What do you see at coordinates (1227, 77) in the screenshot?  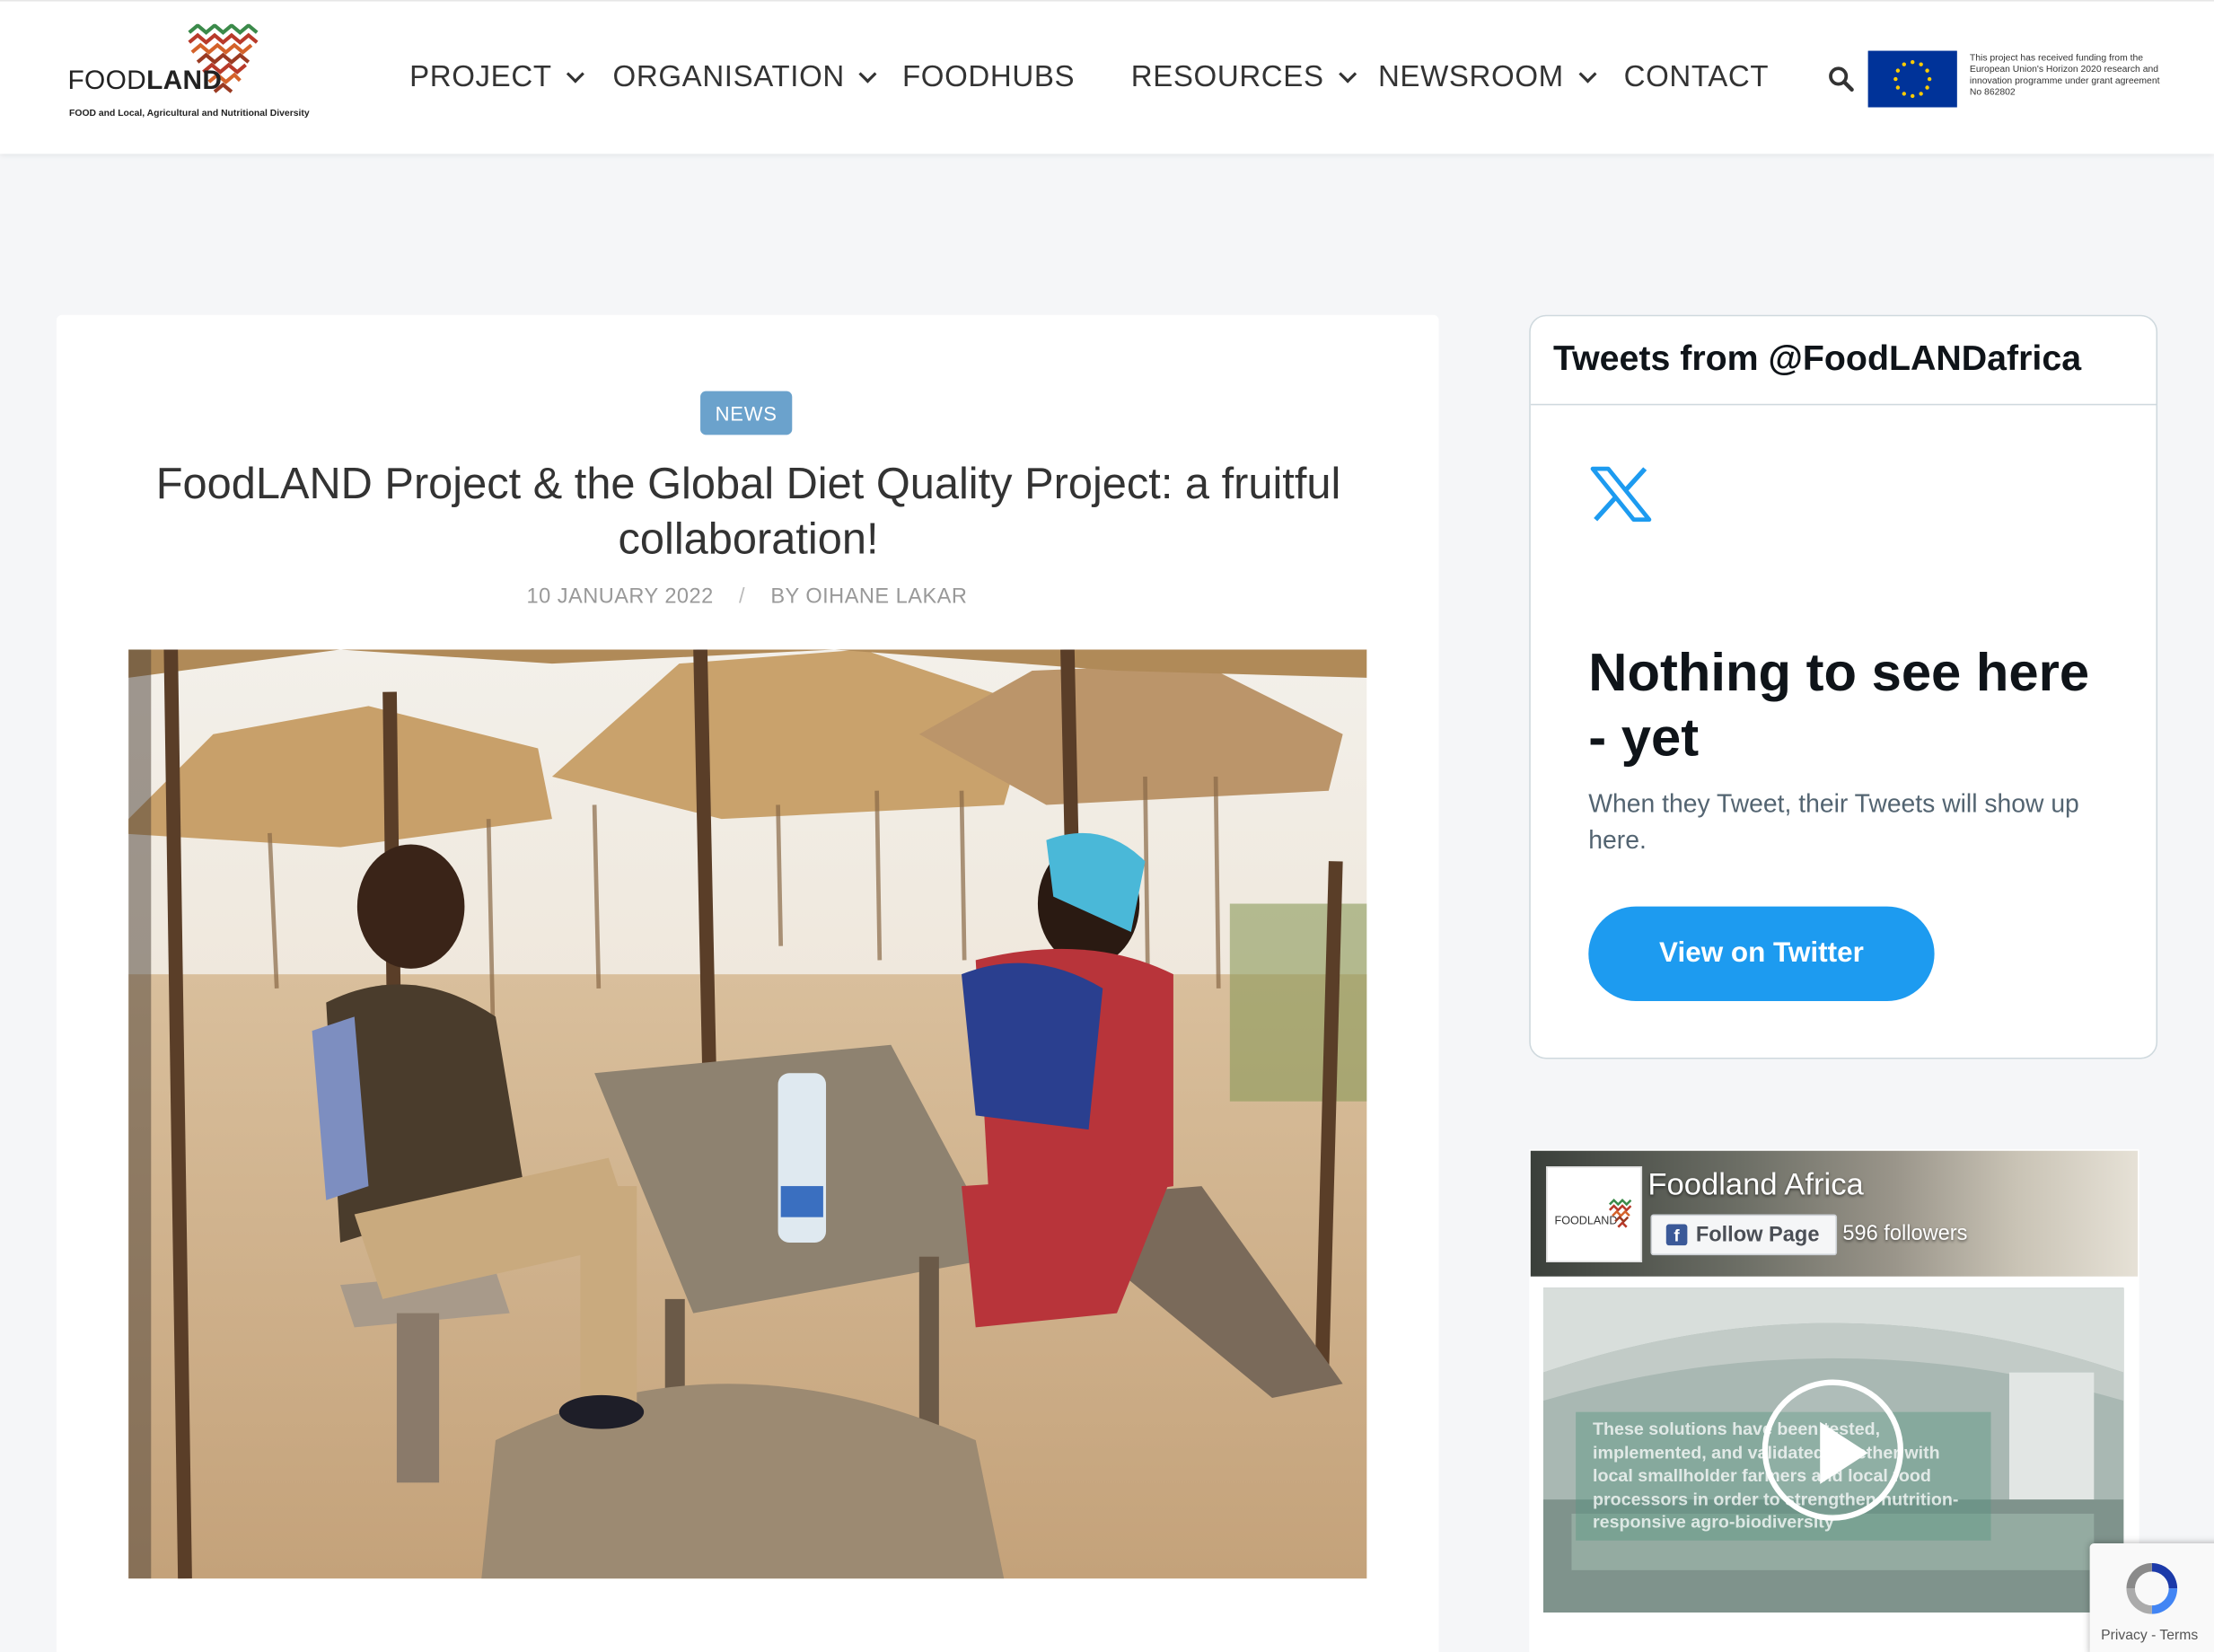 I see `nav-label: RESOURCES` at bounding box center [1227, 77].